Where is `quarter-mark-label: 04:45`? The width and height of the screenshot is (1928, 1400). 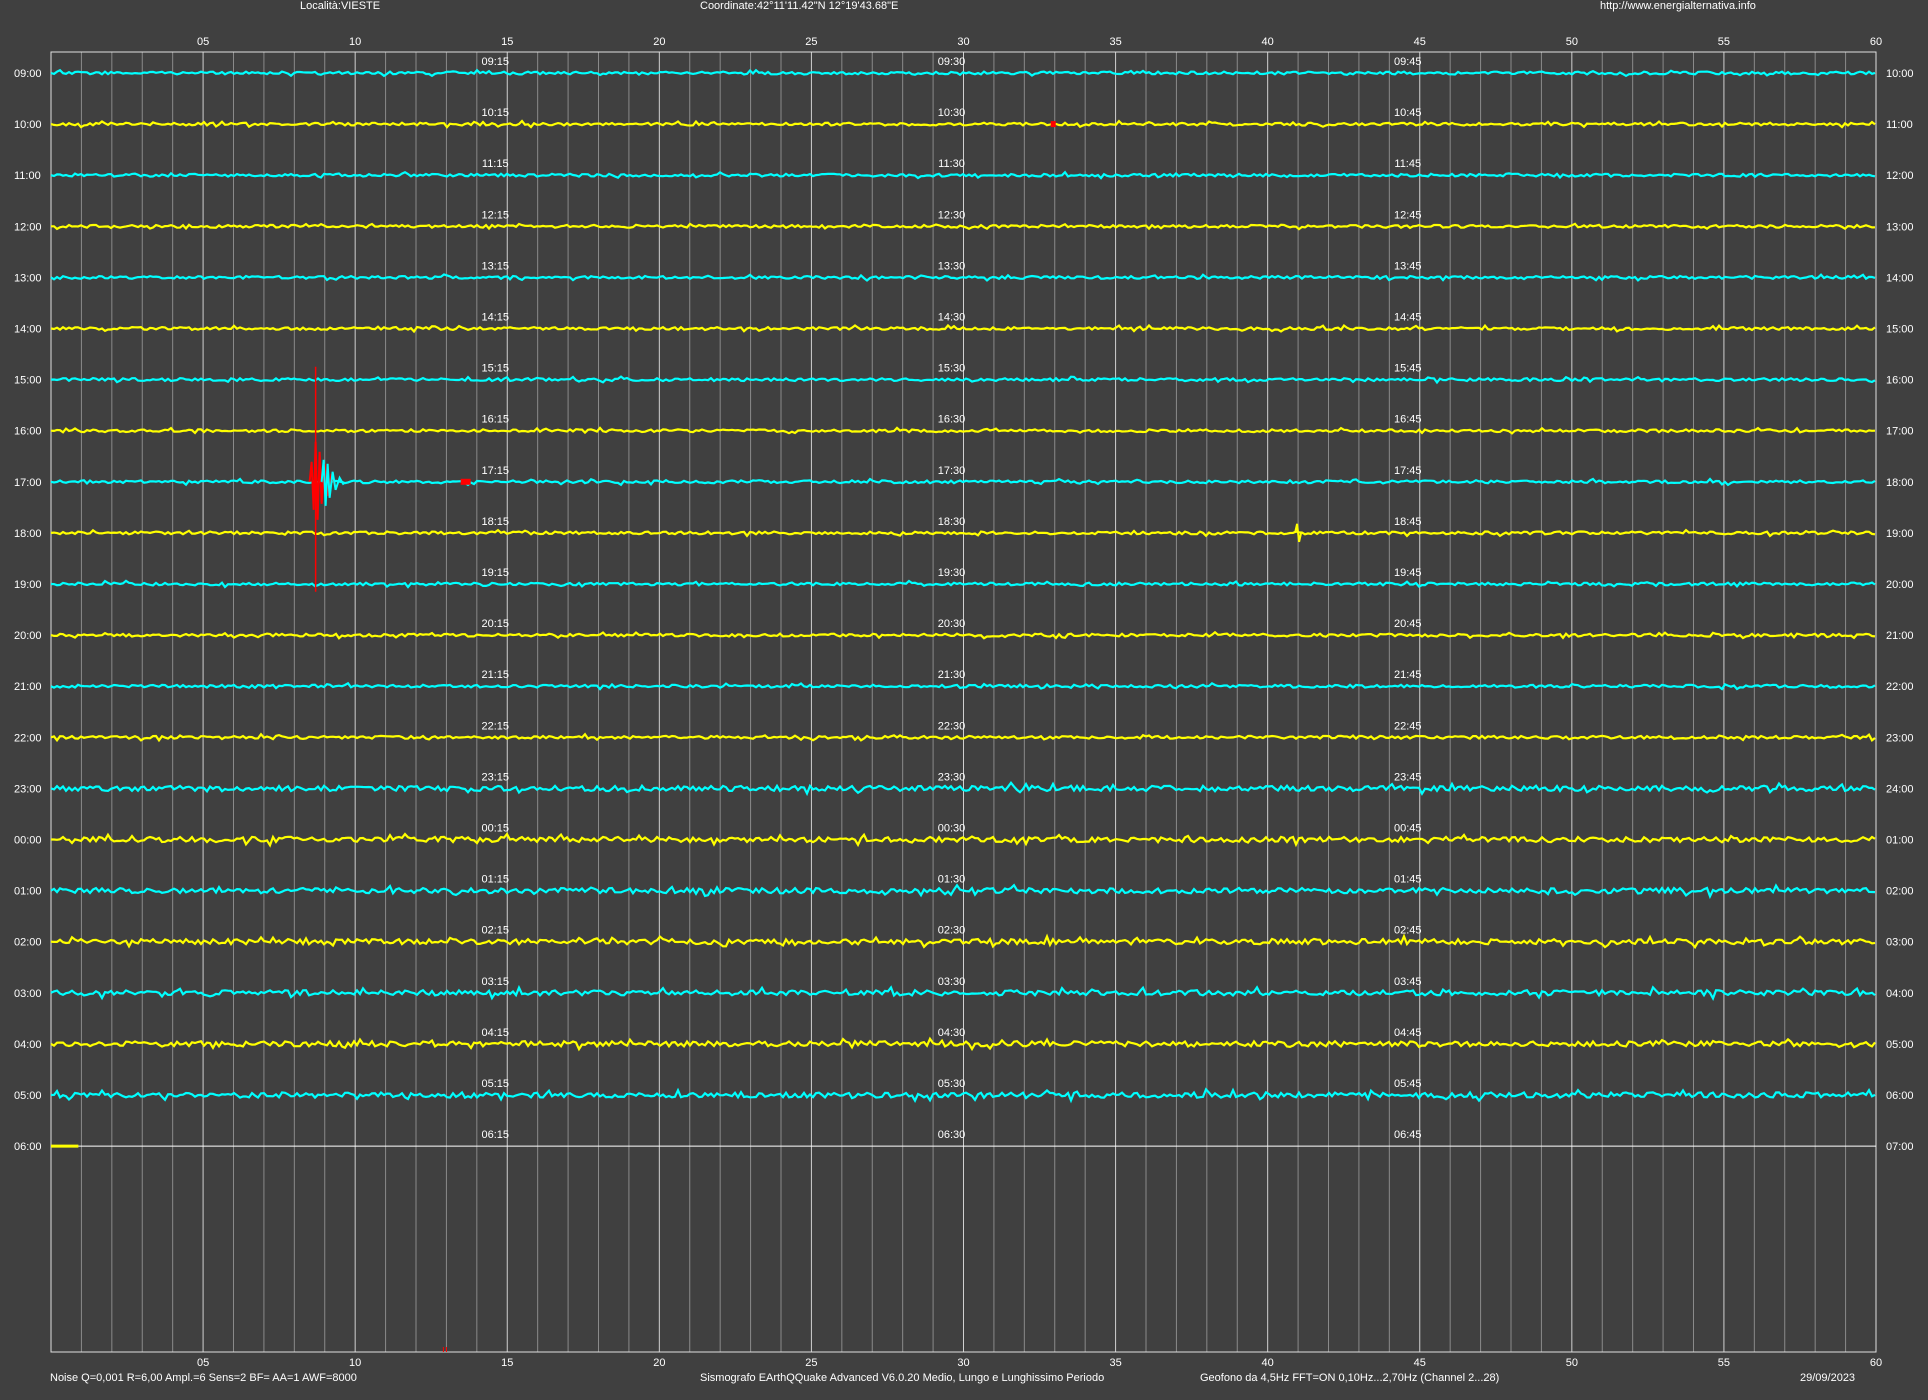 quarter-mark-label: 04:45 is located at coordinates (1408, 1033).